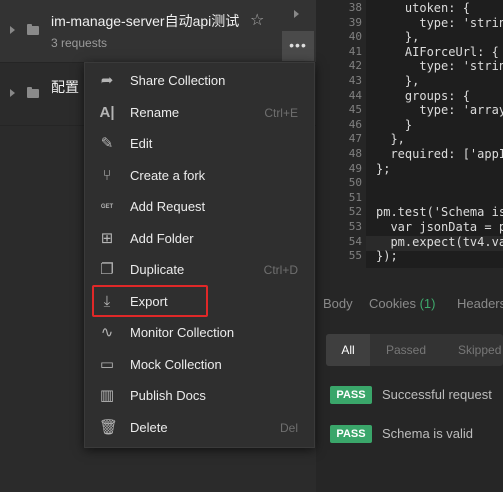 The width and height of the screenshot is (503, 492). Describe the element at coordinates (150, 301) in the screenshot. I see `export-highlight-annotation` at that location.